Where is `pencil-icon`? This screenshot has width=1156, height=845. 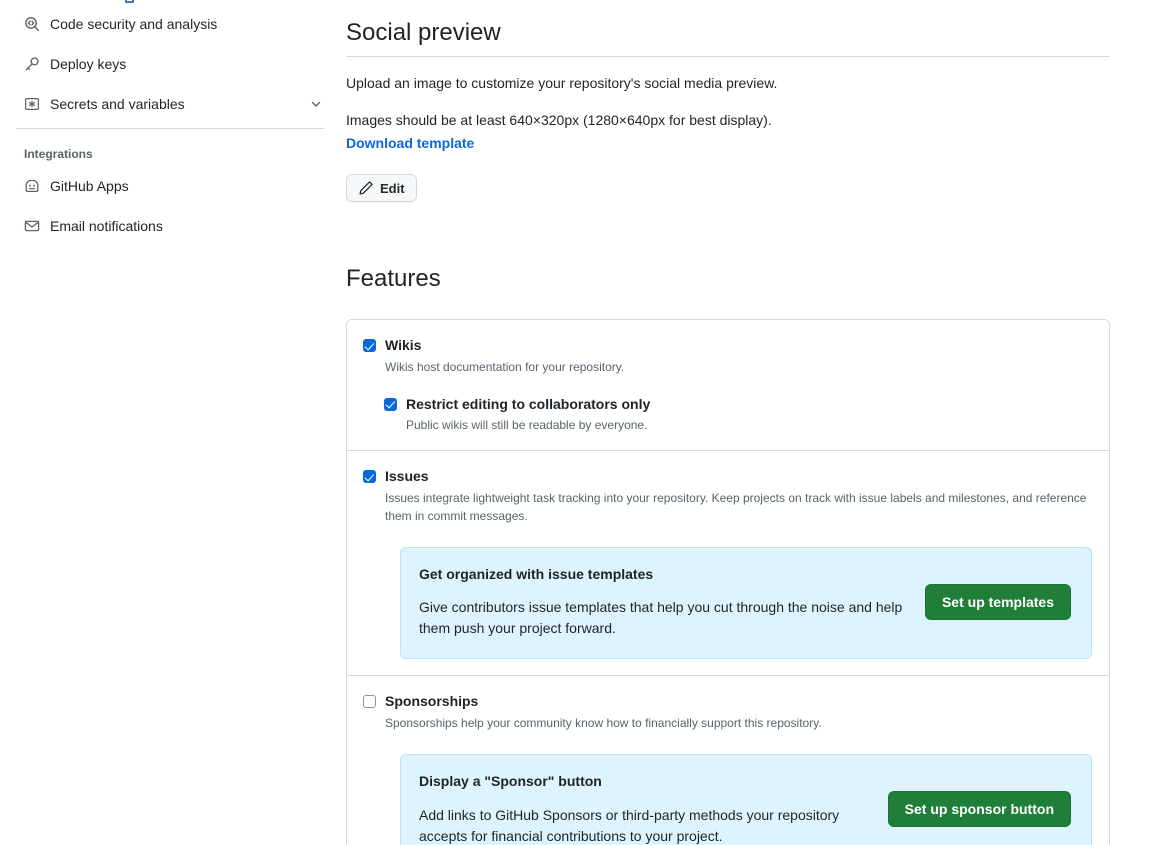
pencil-icon is located at coordinates (366, 188).